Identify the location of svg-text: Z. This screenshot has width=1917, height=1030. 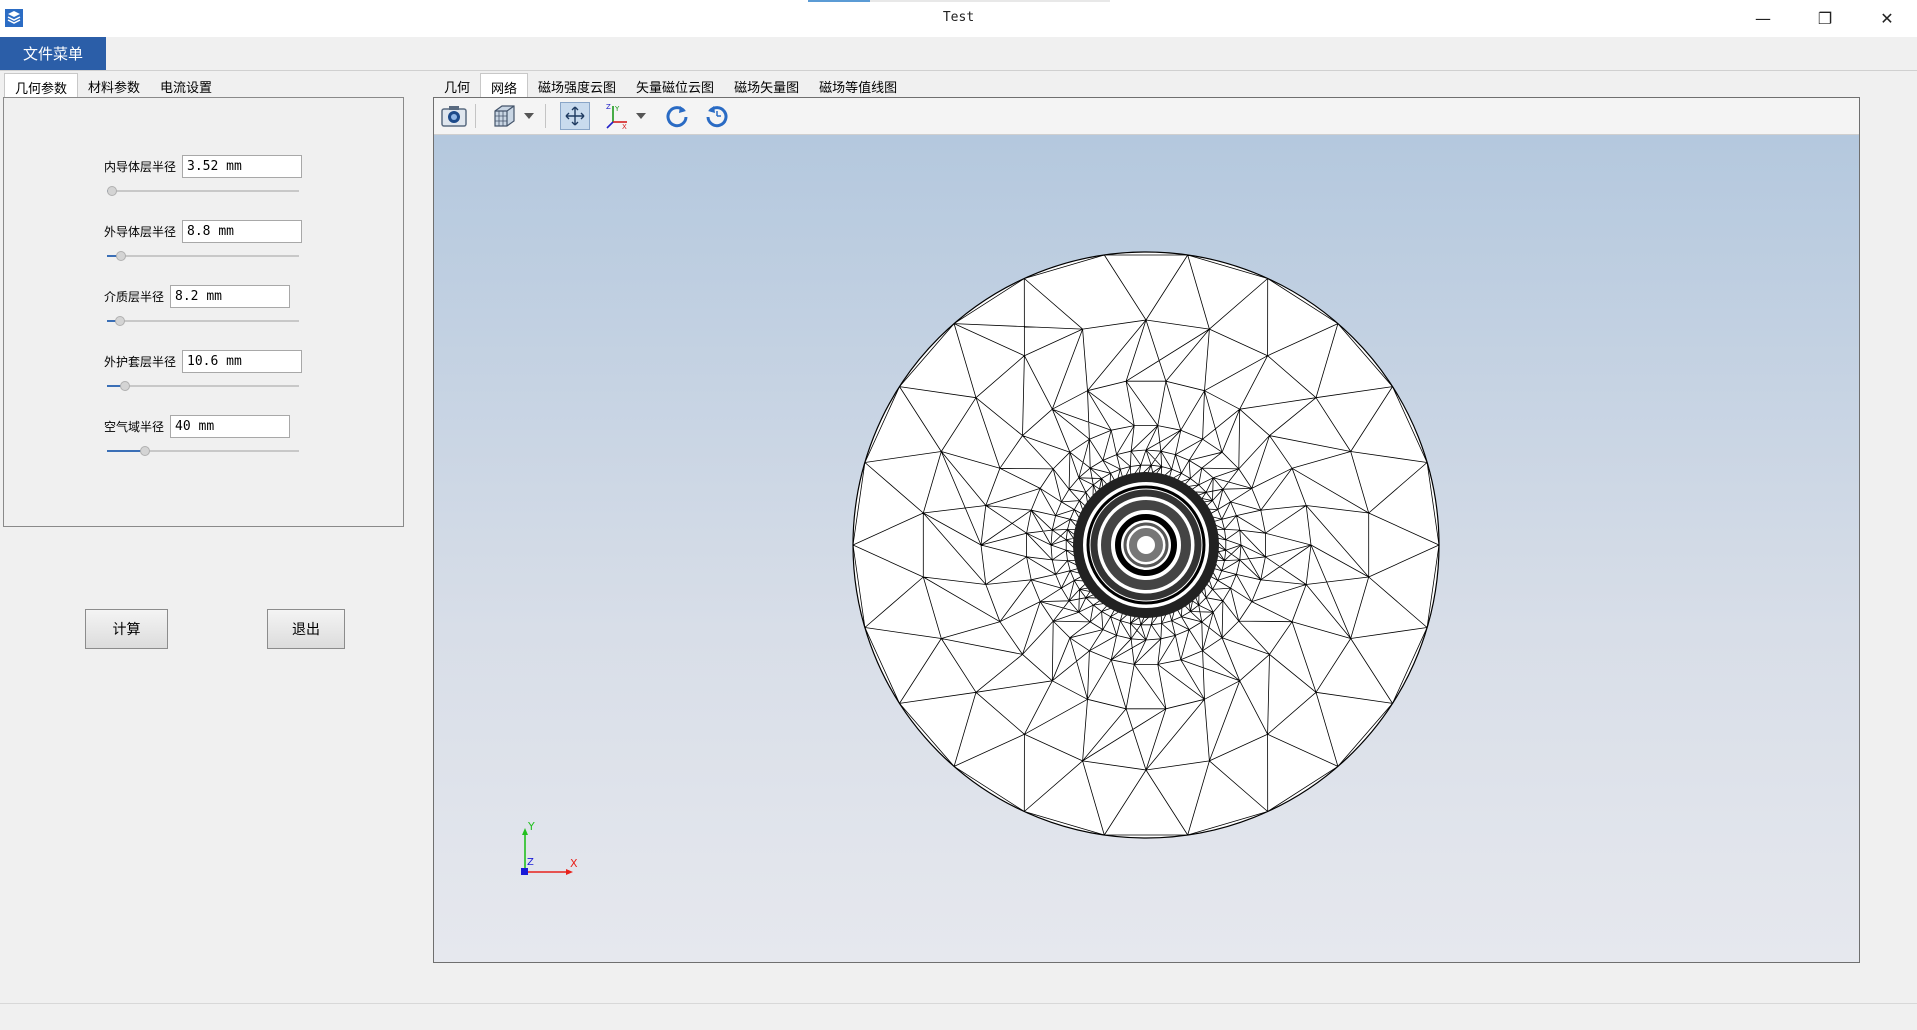
(608, 107).